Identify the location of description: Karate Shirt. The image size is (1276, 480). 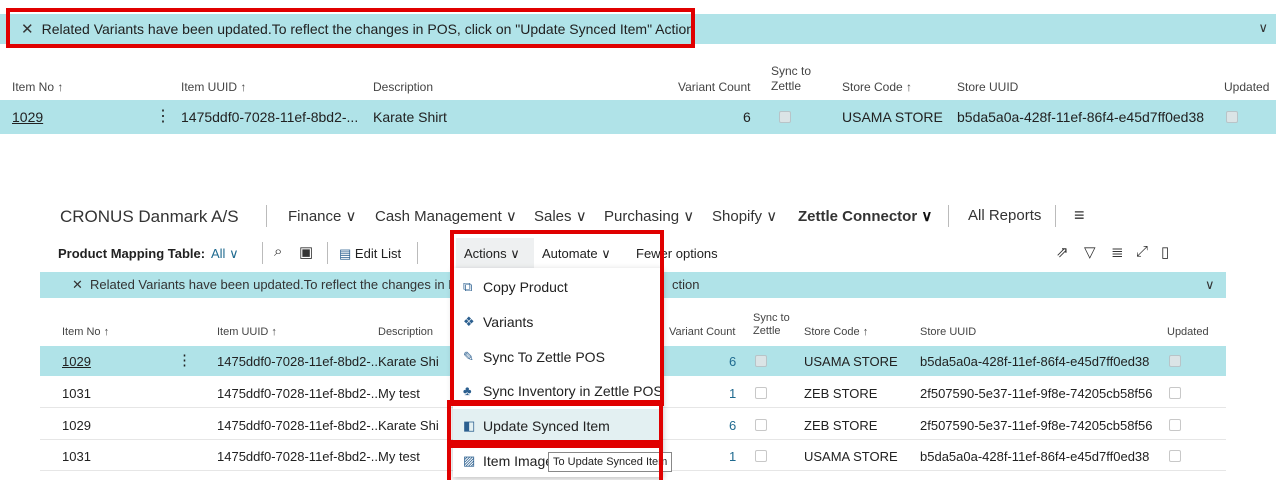
(410, 117).